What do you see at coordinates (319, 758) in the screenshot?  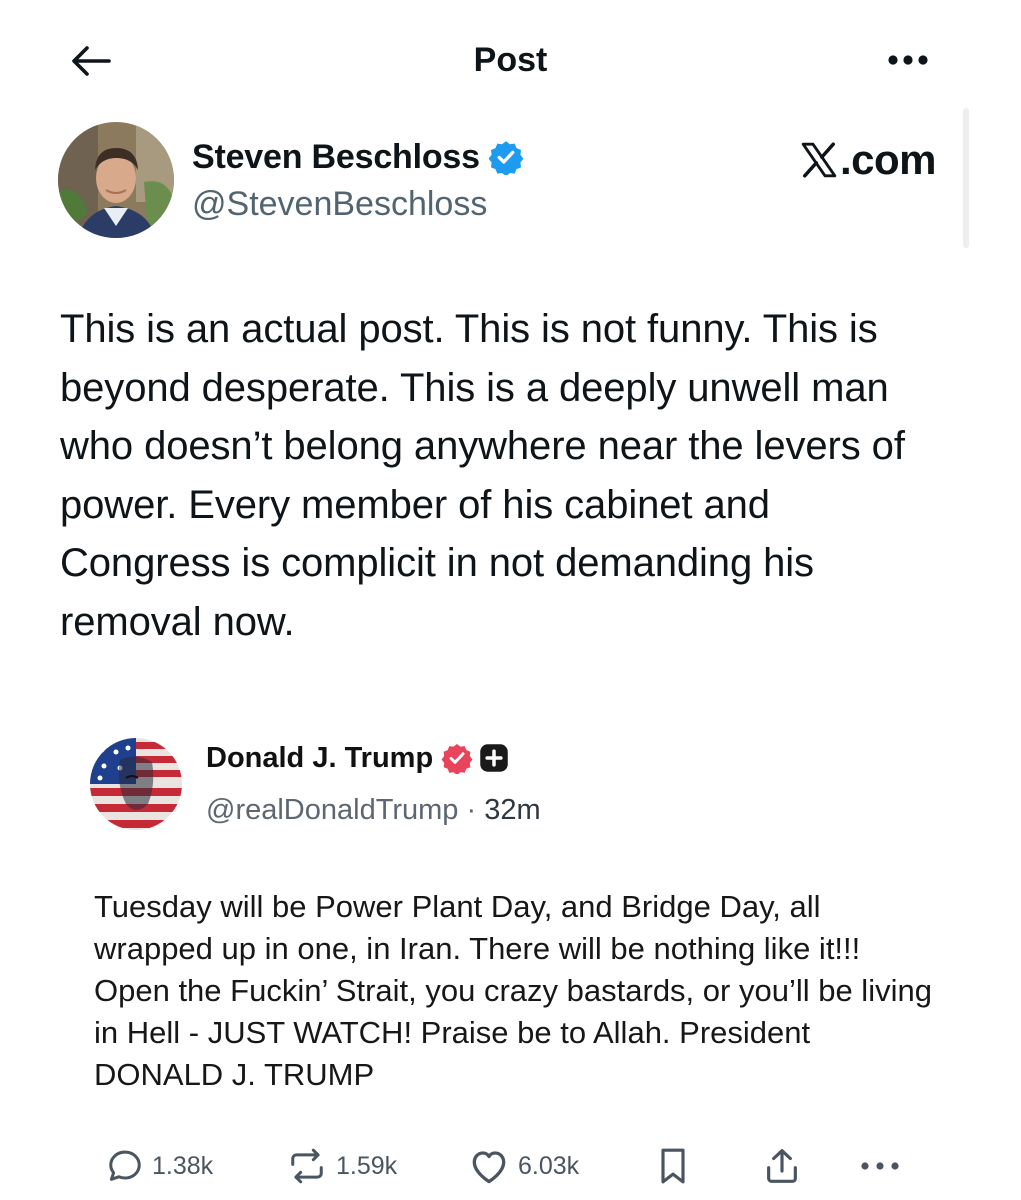 I see `quoted-author-name: Donald J. Trump` at bounding box center [319, 758].